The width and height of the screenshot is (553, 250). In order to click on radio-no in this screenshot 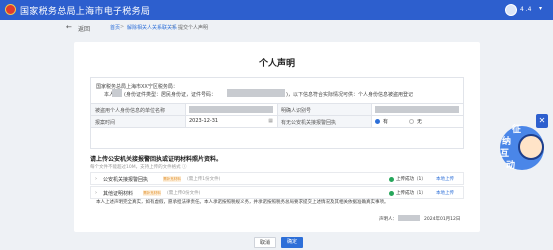, I will do `click(411, 121)`.